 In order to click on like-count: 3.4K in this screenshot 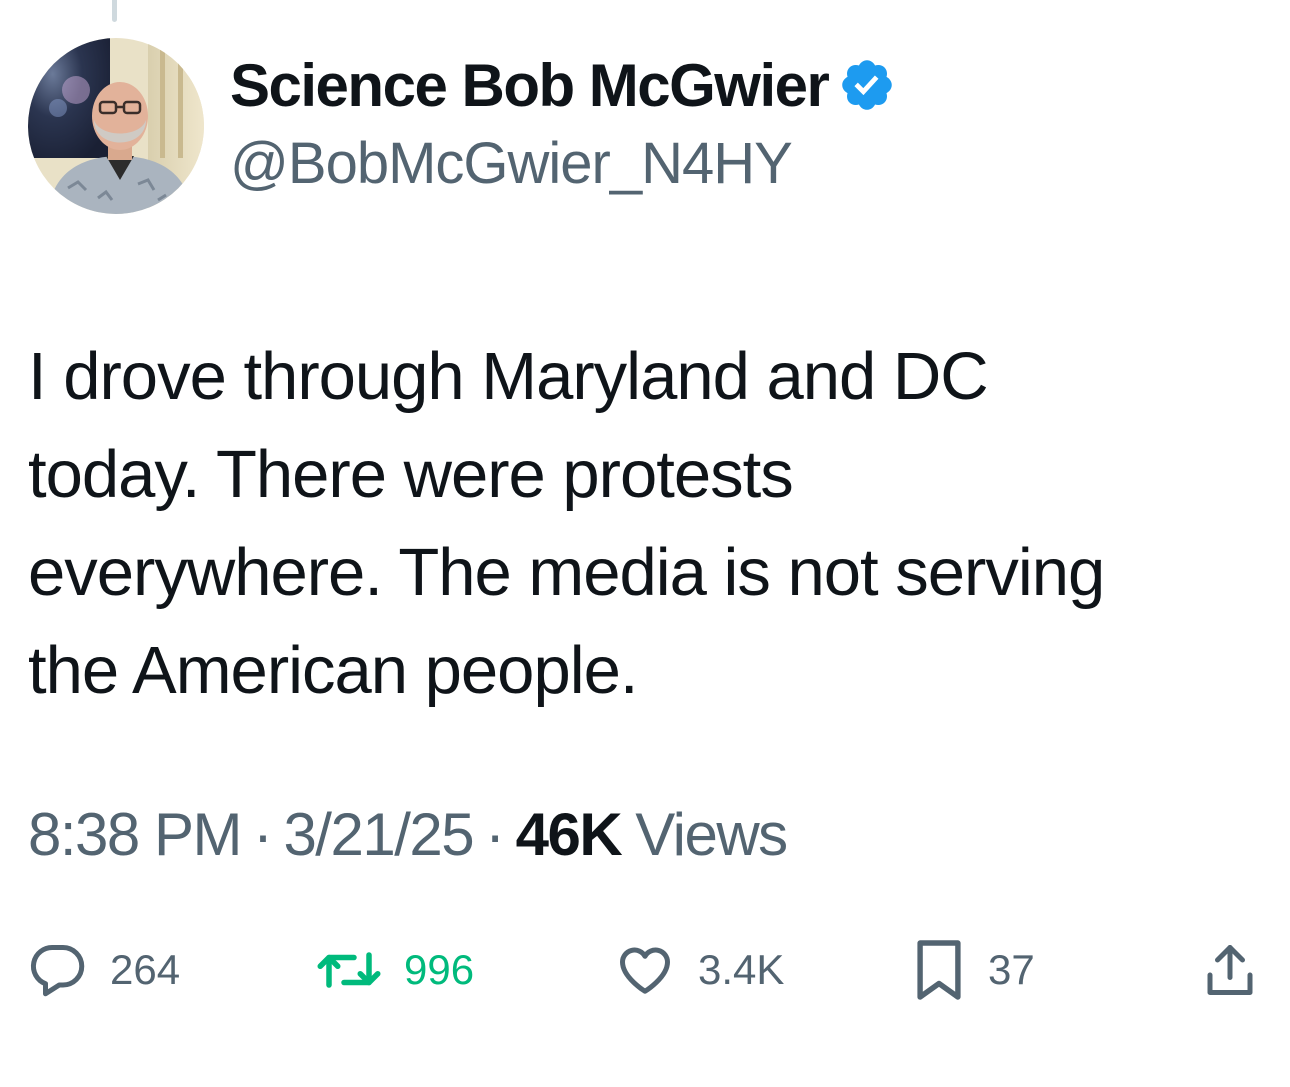, I will do `click(741, 969)`.